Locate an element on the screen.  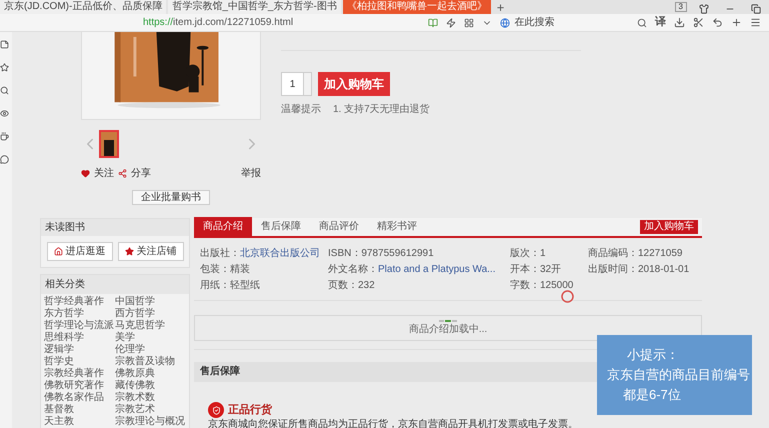
shop-button: 关注店铺 is located at coordinates (151, 251).